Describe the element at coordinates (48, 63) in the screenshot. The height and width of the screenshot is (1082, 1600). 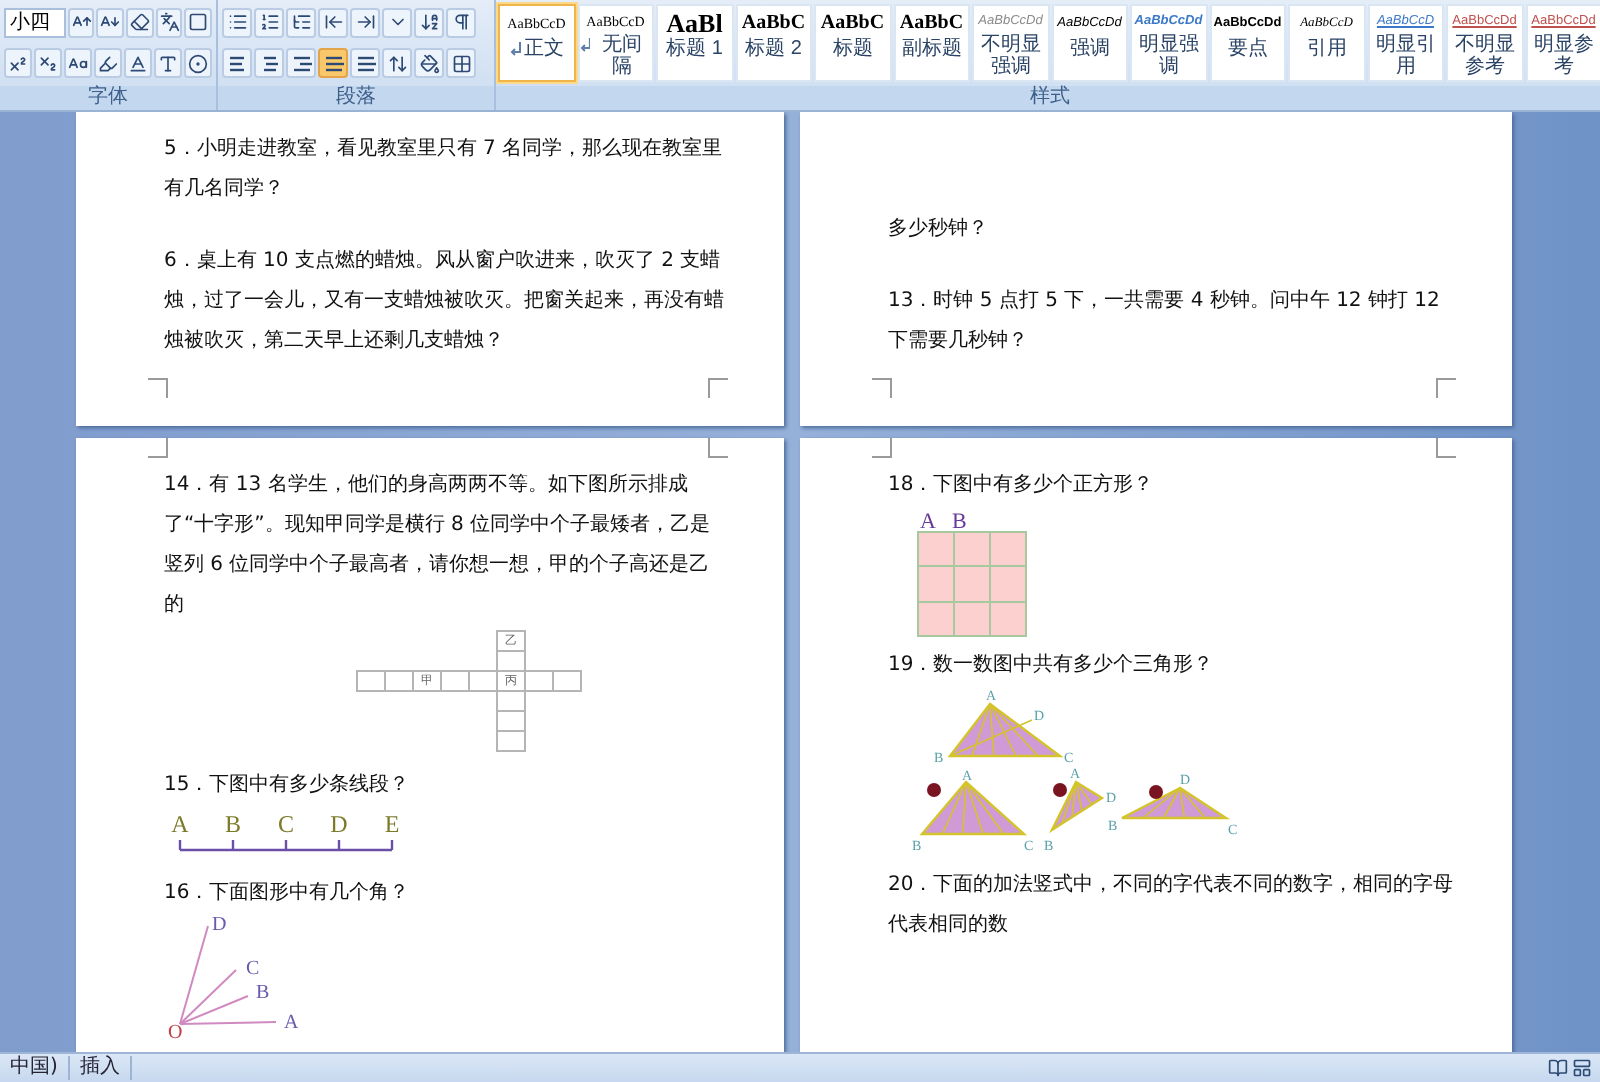
I see `subscript-icon` at that location.